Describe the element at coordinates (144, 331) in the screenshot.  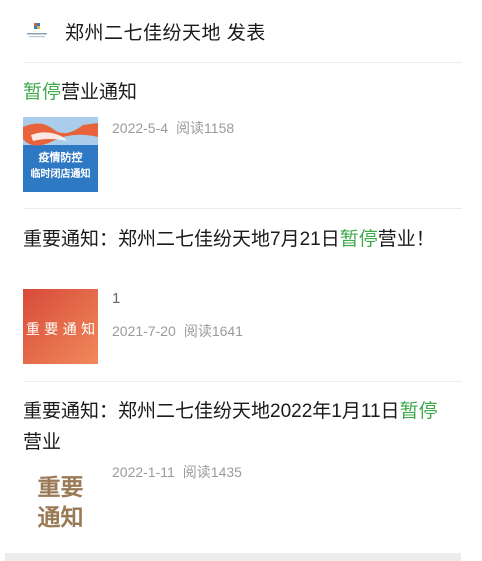
I see `article-date: 2021-7-20` at that location.